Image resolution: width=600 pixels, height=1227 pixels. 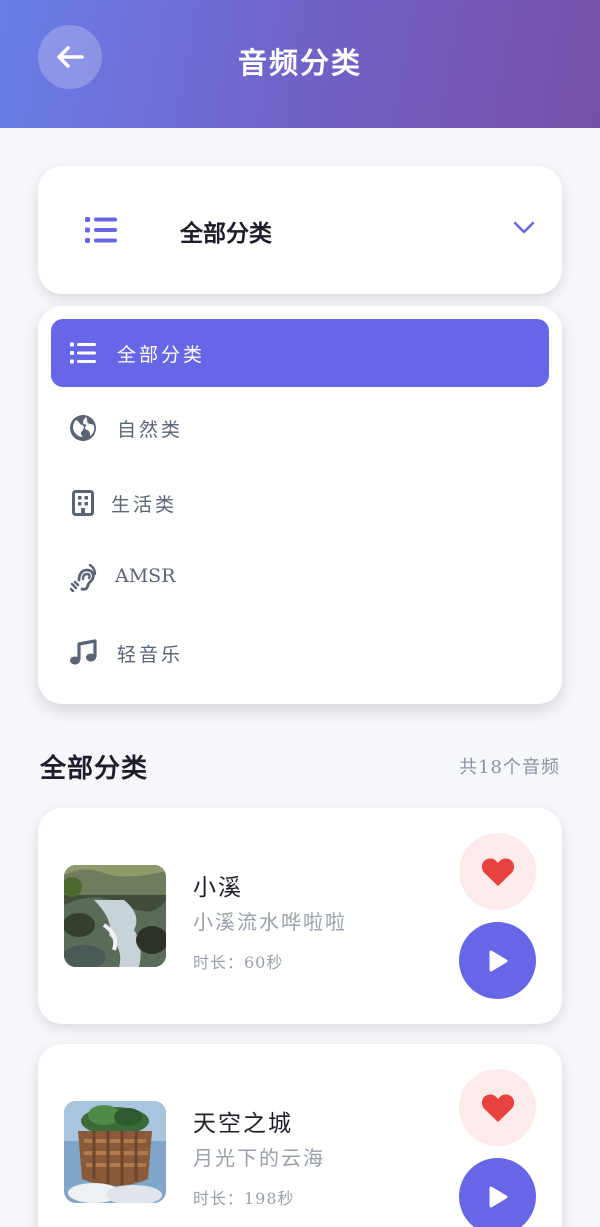 I want to click on chevron-down-icon, so click(x=524, y=227).